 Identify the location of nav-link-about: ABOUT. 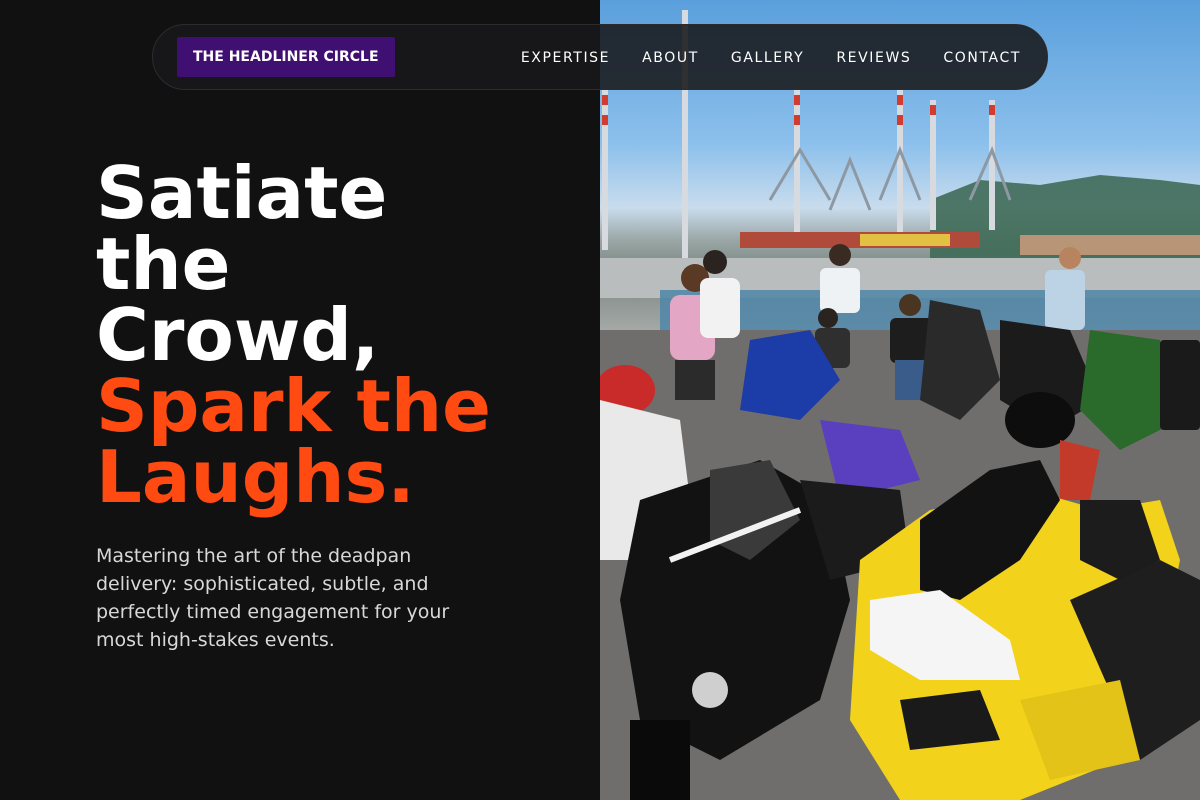
(670, 58).